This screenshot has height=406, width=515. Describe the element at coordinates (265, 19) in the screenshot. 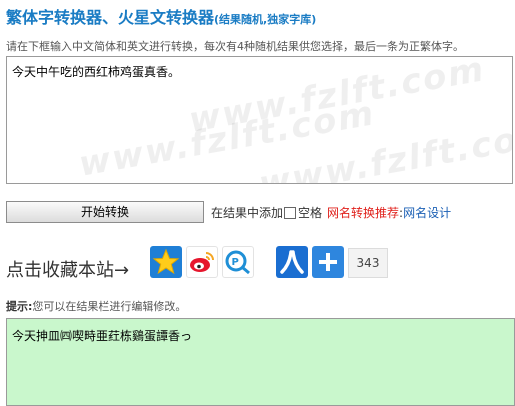

I see `title-subtitle: (结果随机,独家字库)` at that location.